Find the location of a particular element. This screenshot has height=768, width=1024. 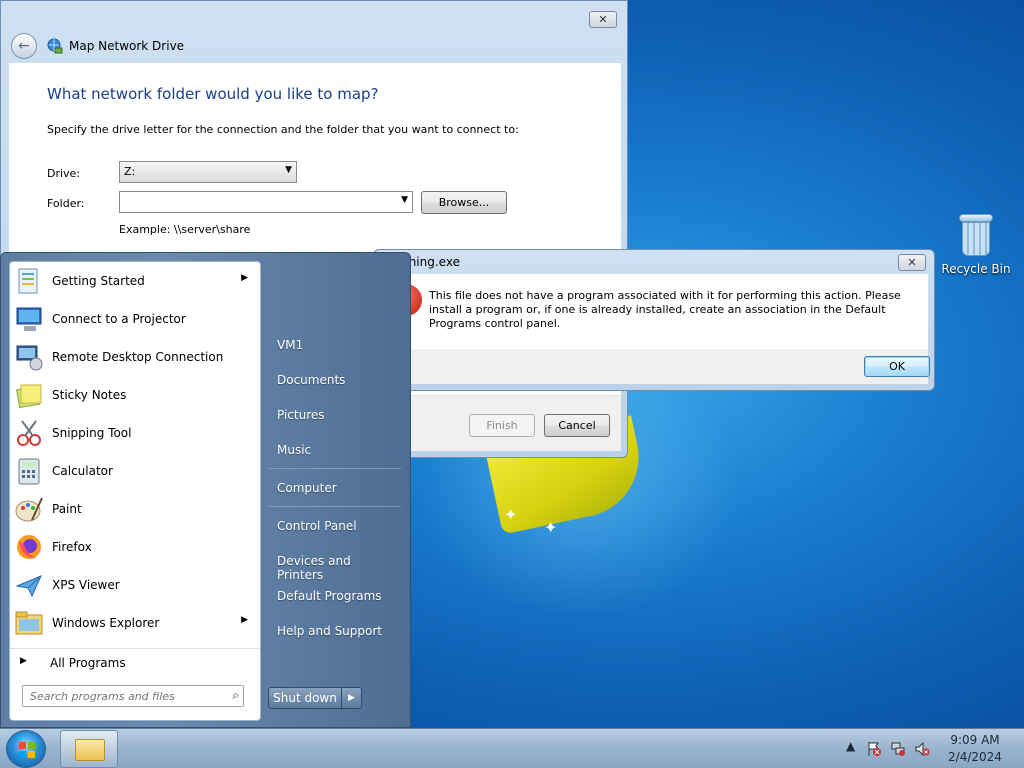

show-hidden-icons-chevron-icon: ▲ is located at coordinates (850, 746).